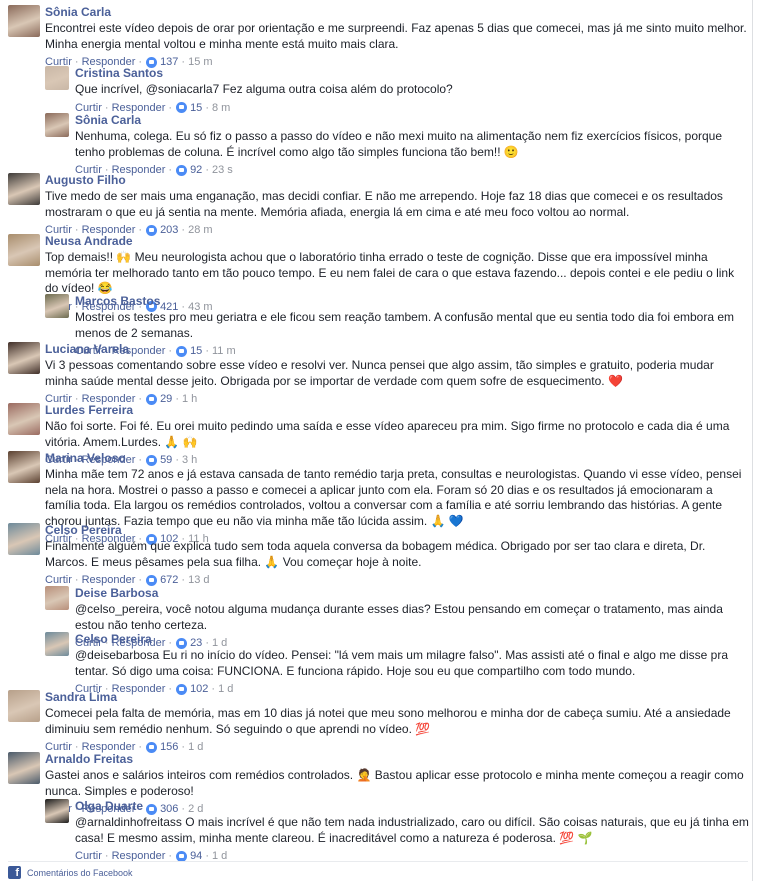 This screenshot has width=770, height=881. What do you see at coordinates (752, 440) in the screenshot?
I see `feed-right-border` at bounding box center [752, 440].